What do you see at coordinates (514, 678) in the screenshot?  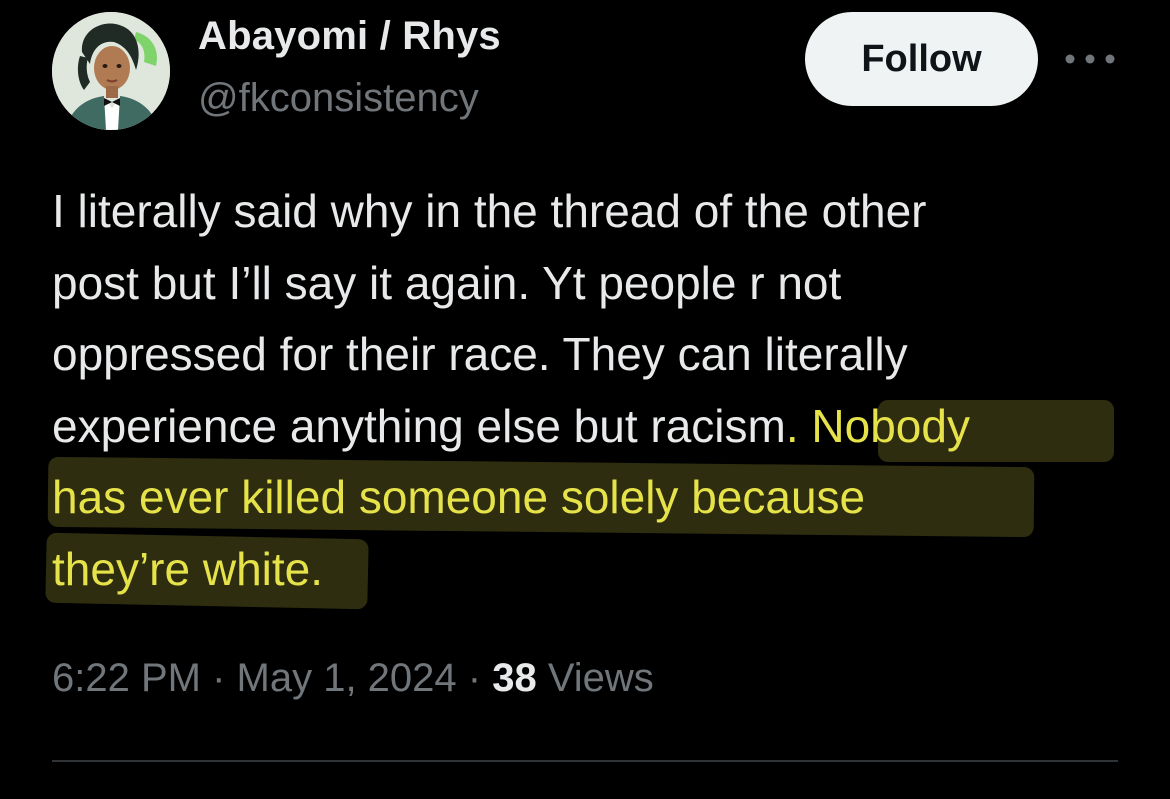 I see `views-count: 38` at bounding box center [514, 678].